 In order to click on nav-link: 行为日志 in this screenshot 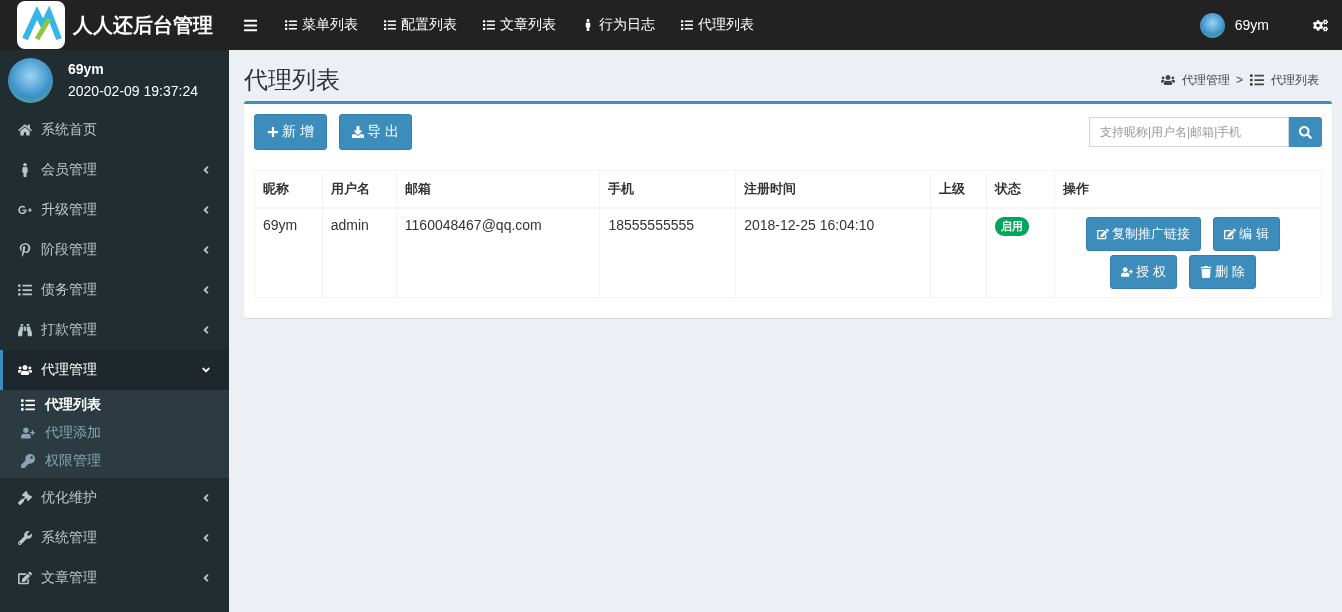, I will do `click(618, 25)`.